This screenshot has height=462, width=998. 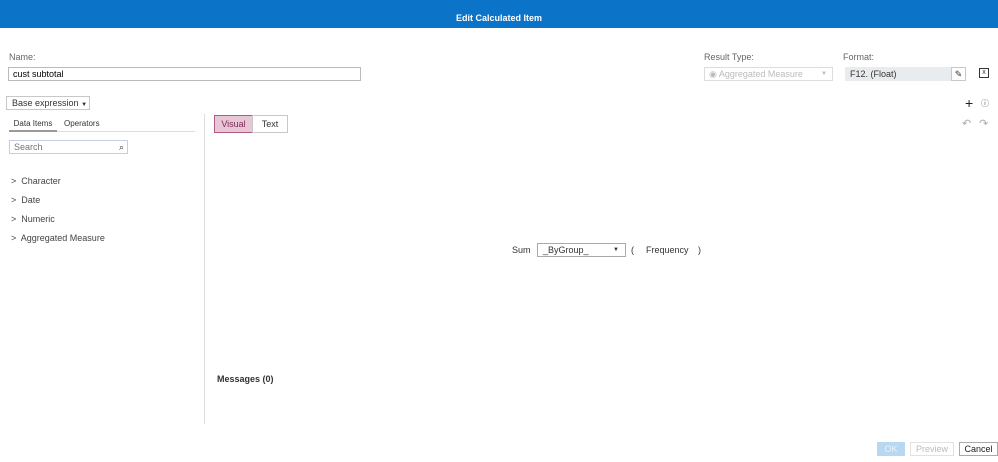 I want to click on search-icon: ⌕, so click(x=121, y=147).